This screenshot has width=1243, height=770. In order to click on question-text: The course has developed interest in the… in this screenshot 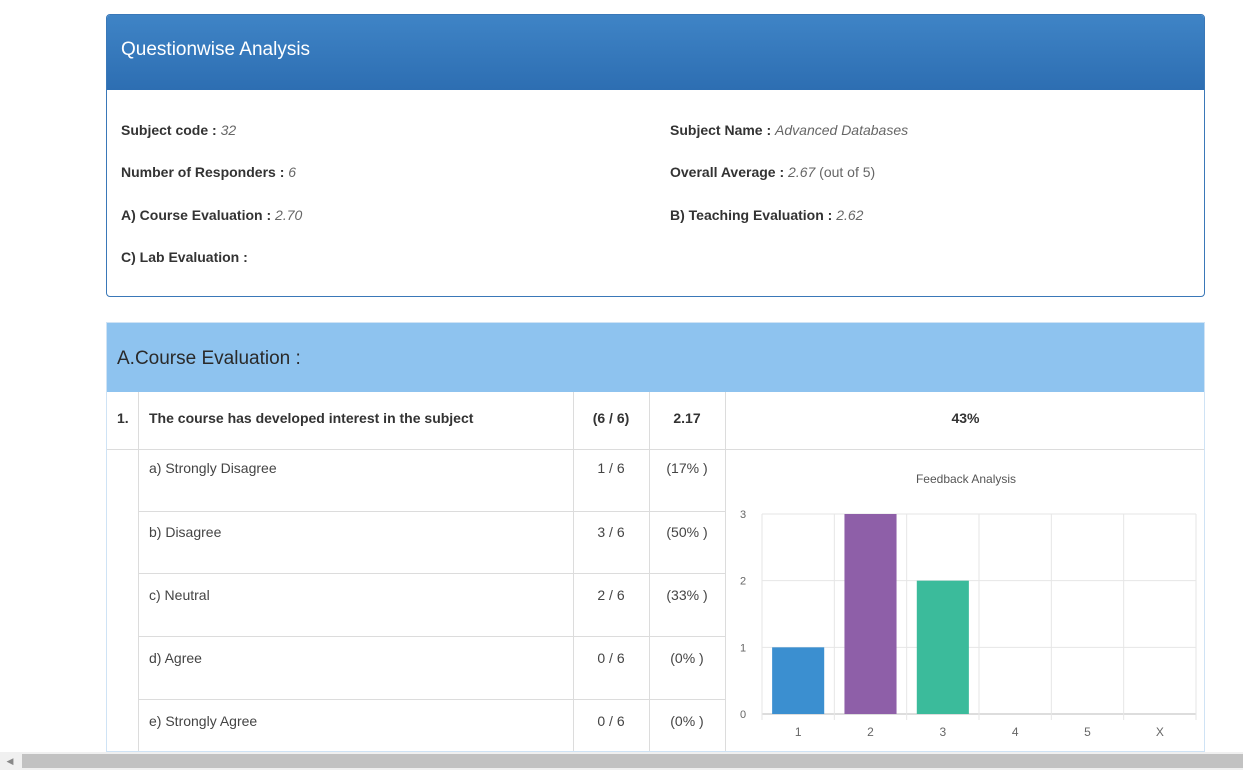, I will do `click(311, 418)`.